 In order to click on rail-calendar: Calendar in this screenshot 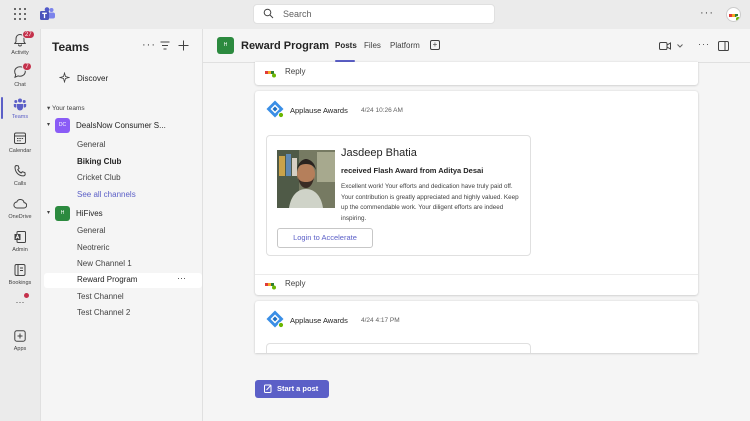, I will do `click(20, 144)`.